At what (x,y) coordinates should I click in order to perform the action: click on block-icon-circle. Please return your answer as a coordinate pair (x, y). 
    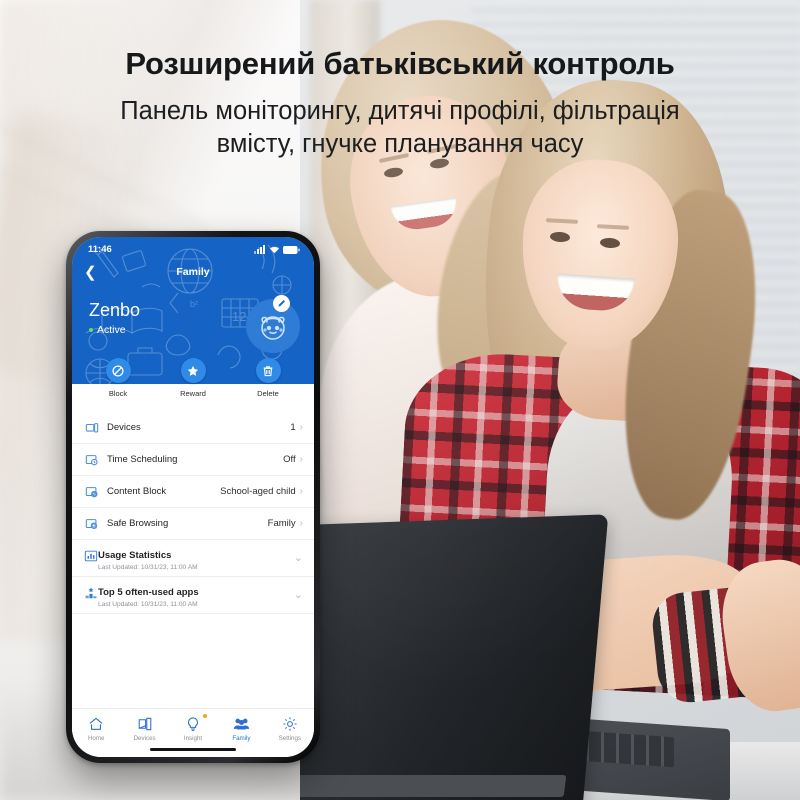
    Looking at the image, I should click on (118, 370).